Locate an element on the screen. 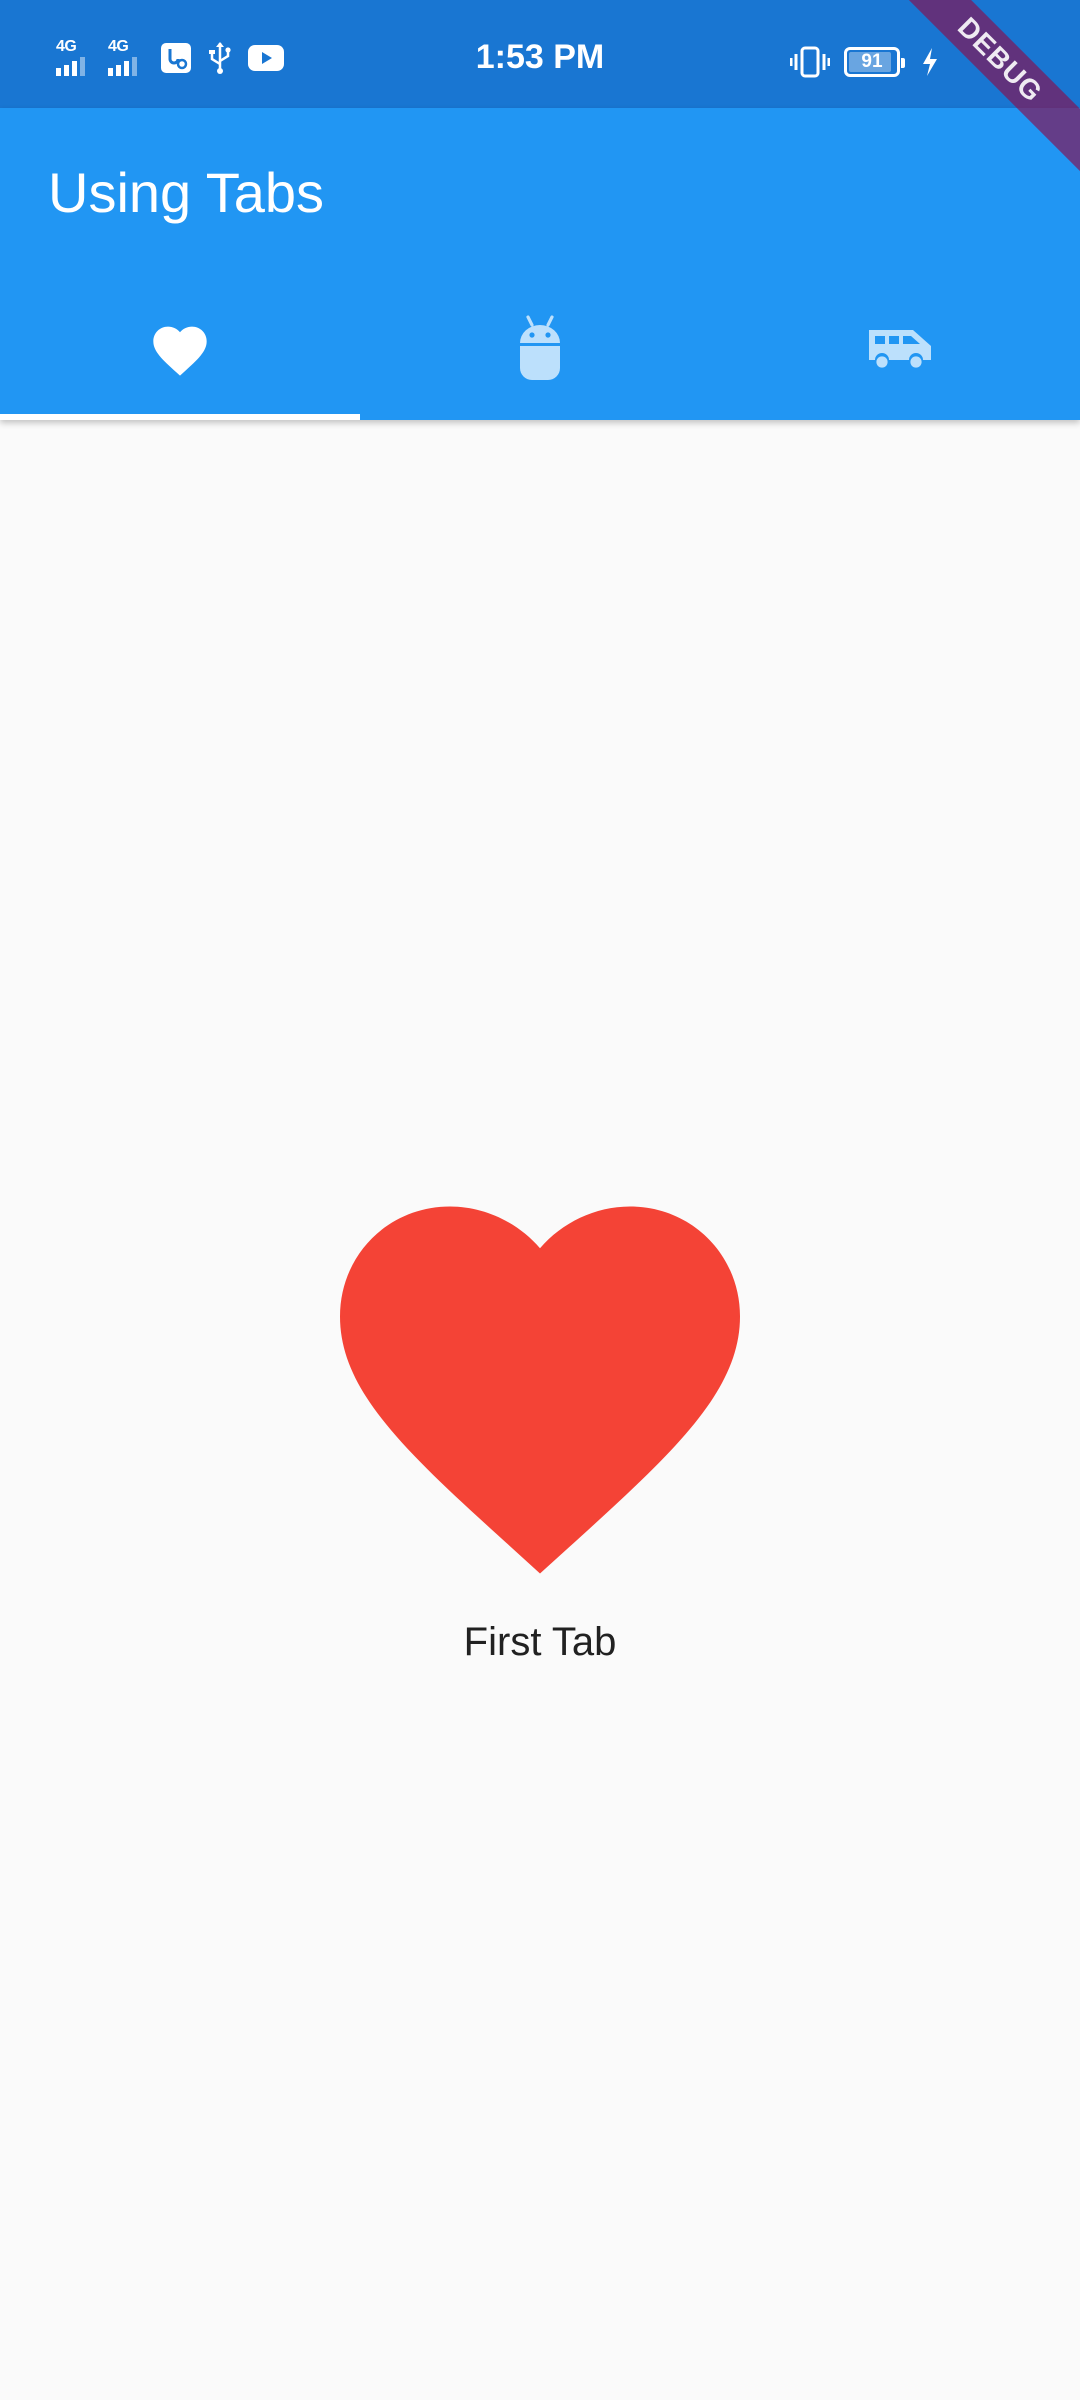 This screenshot has width=1080, height=2400. android-icon is located at coordinates (540, 347).